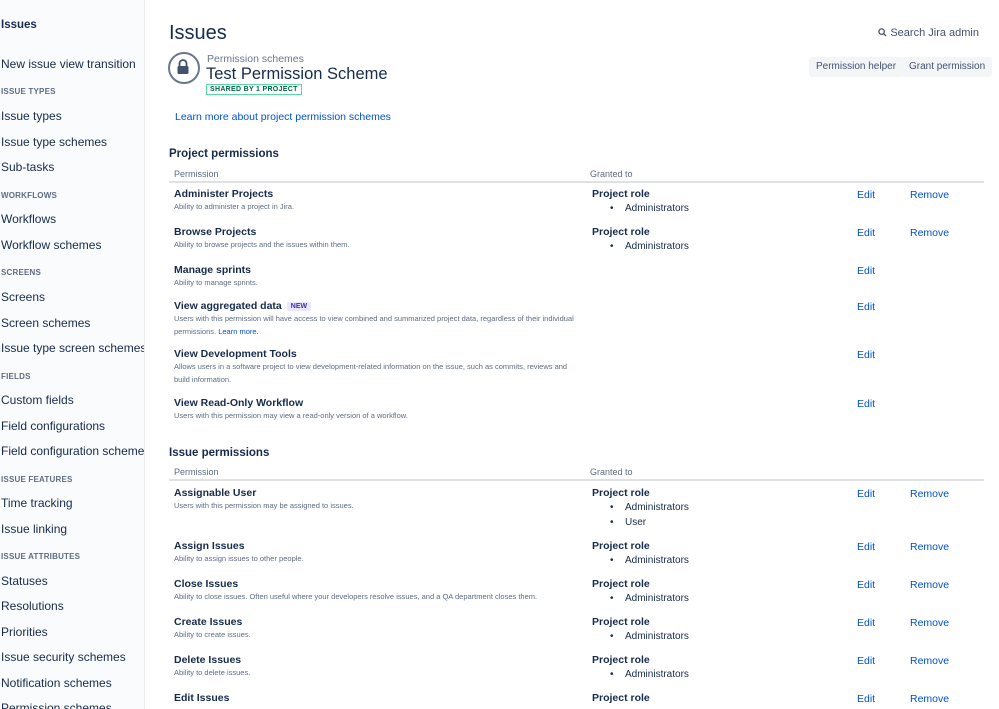 The width and height of the screenshot is (999, 709). Describe the element at coordinates (32, 606) in the screenshot. I see `sidebar-item: Resolutions` at that location.